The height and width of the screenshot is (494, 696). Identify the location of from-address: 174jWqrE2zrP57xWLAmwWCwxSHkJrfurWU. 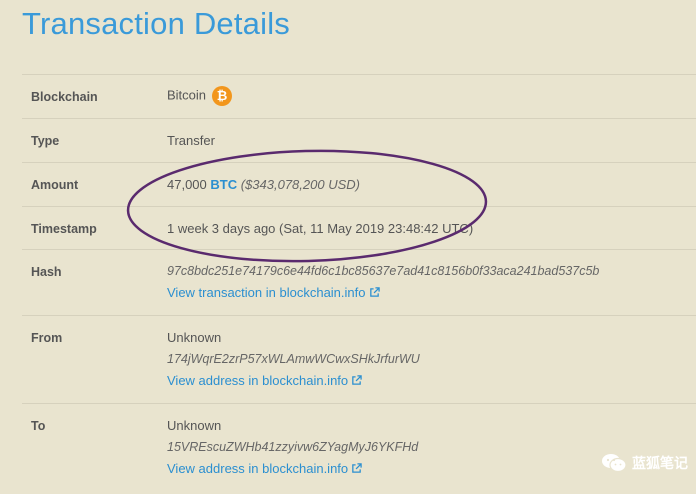
(293, 359).